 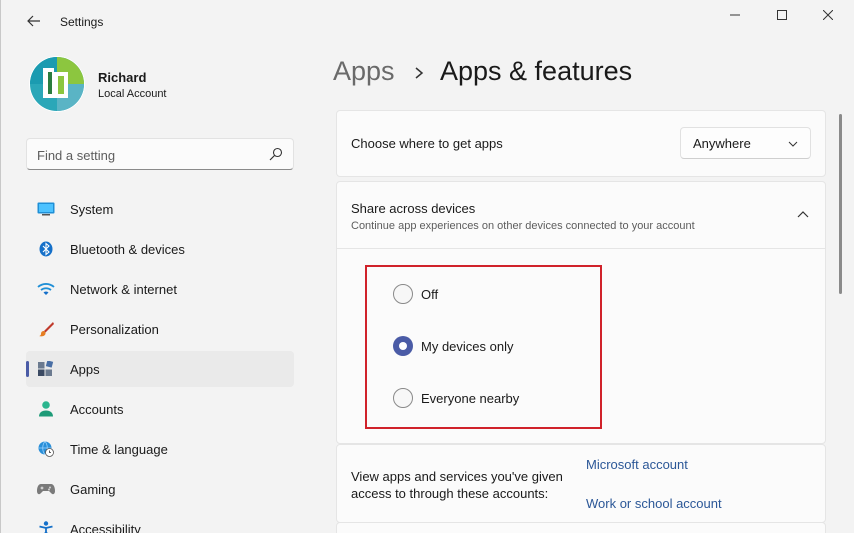 I want to click on sidebar-item-label: Network & internet, so click(x=123, y=289).